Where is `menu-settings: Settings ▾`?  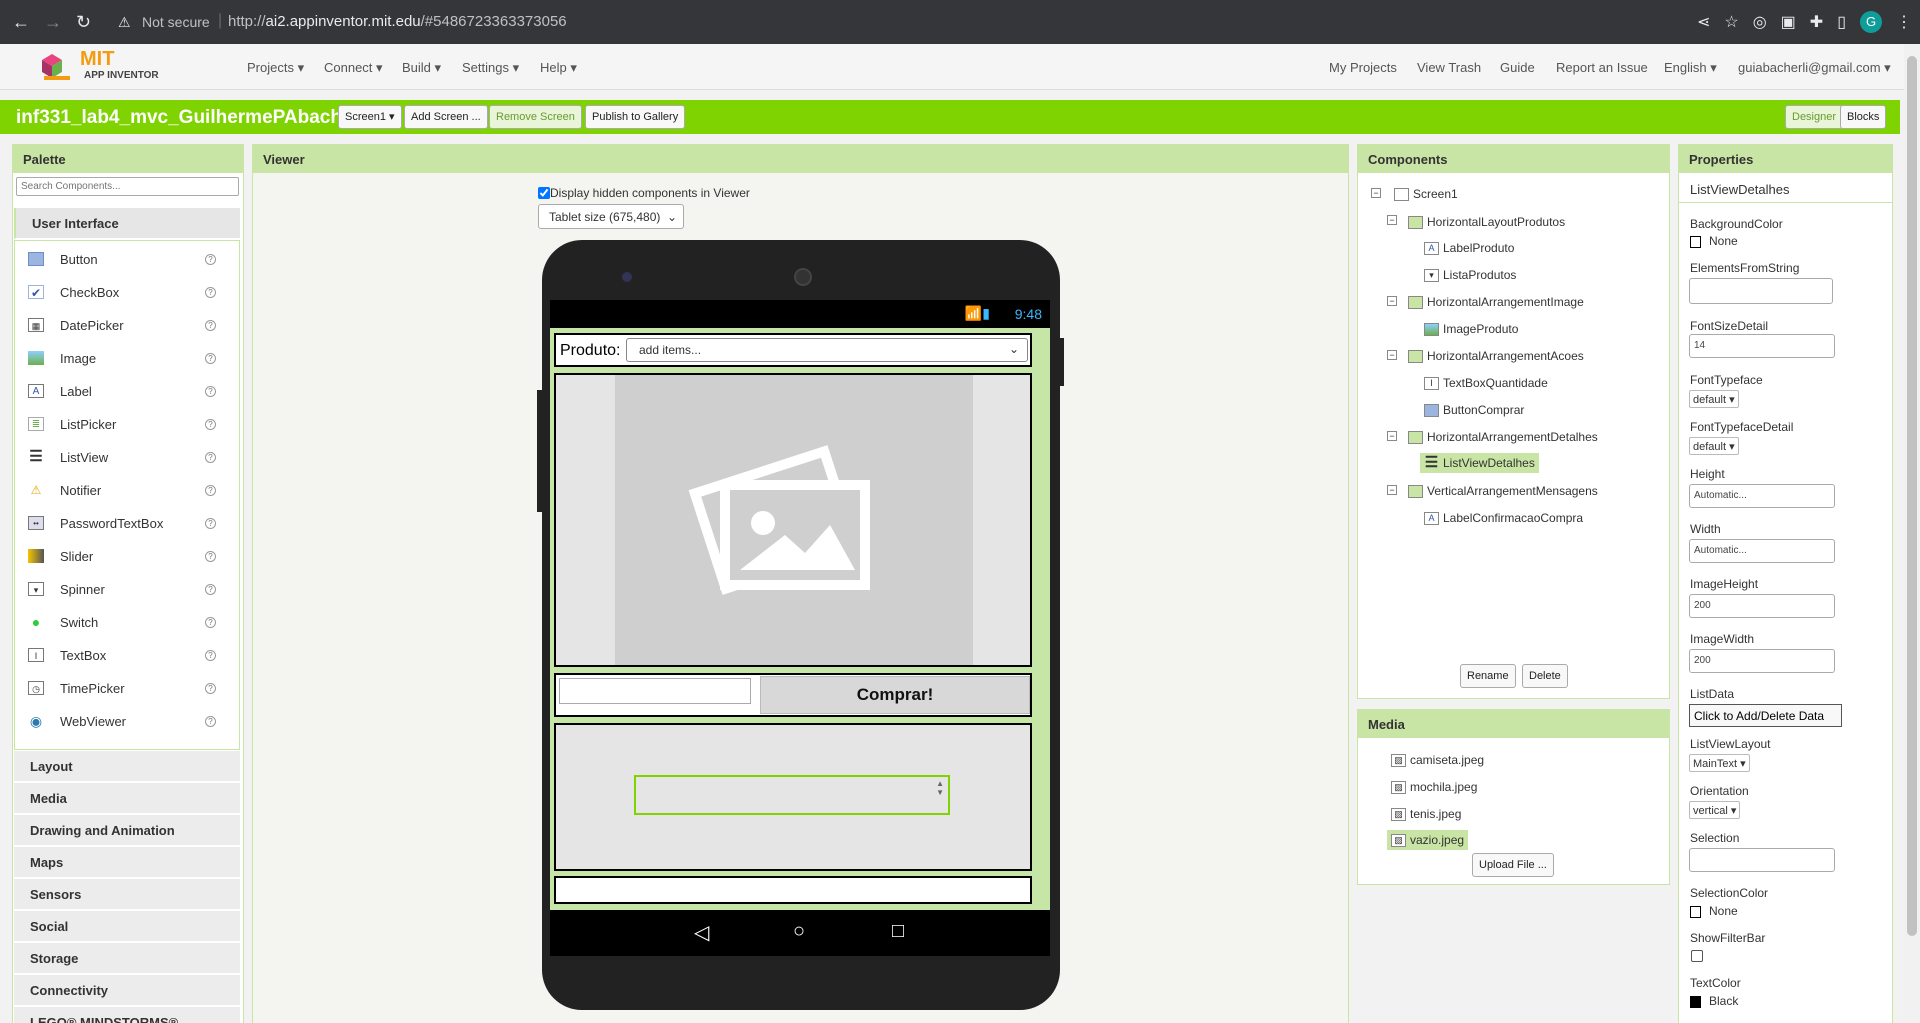
menu-settings: Settings ▾ is located at coordinates (490, 68).